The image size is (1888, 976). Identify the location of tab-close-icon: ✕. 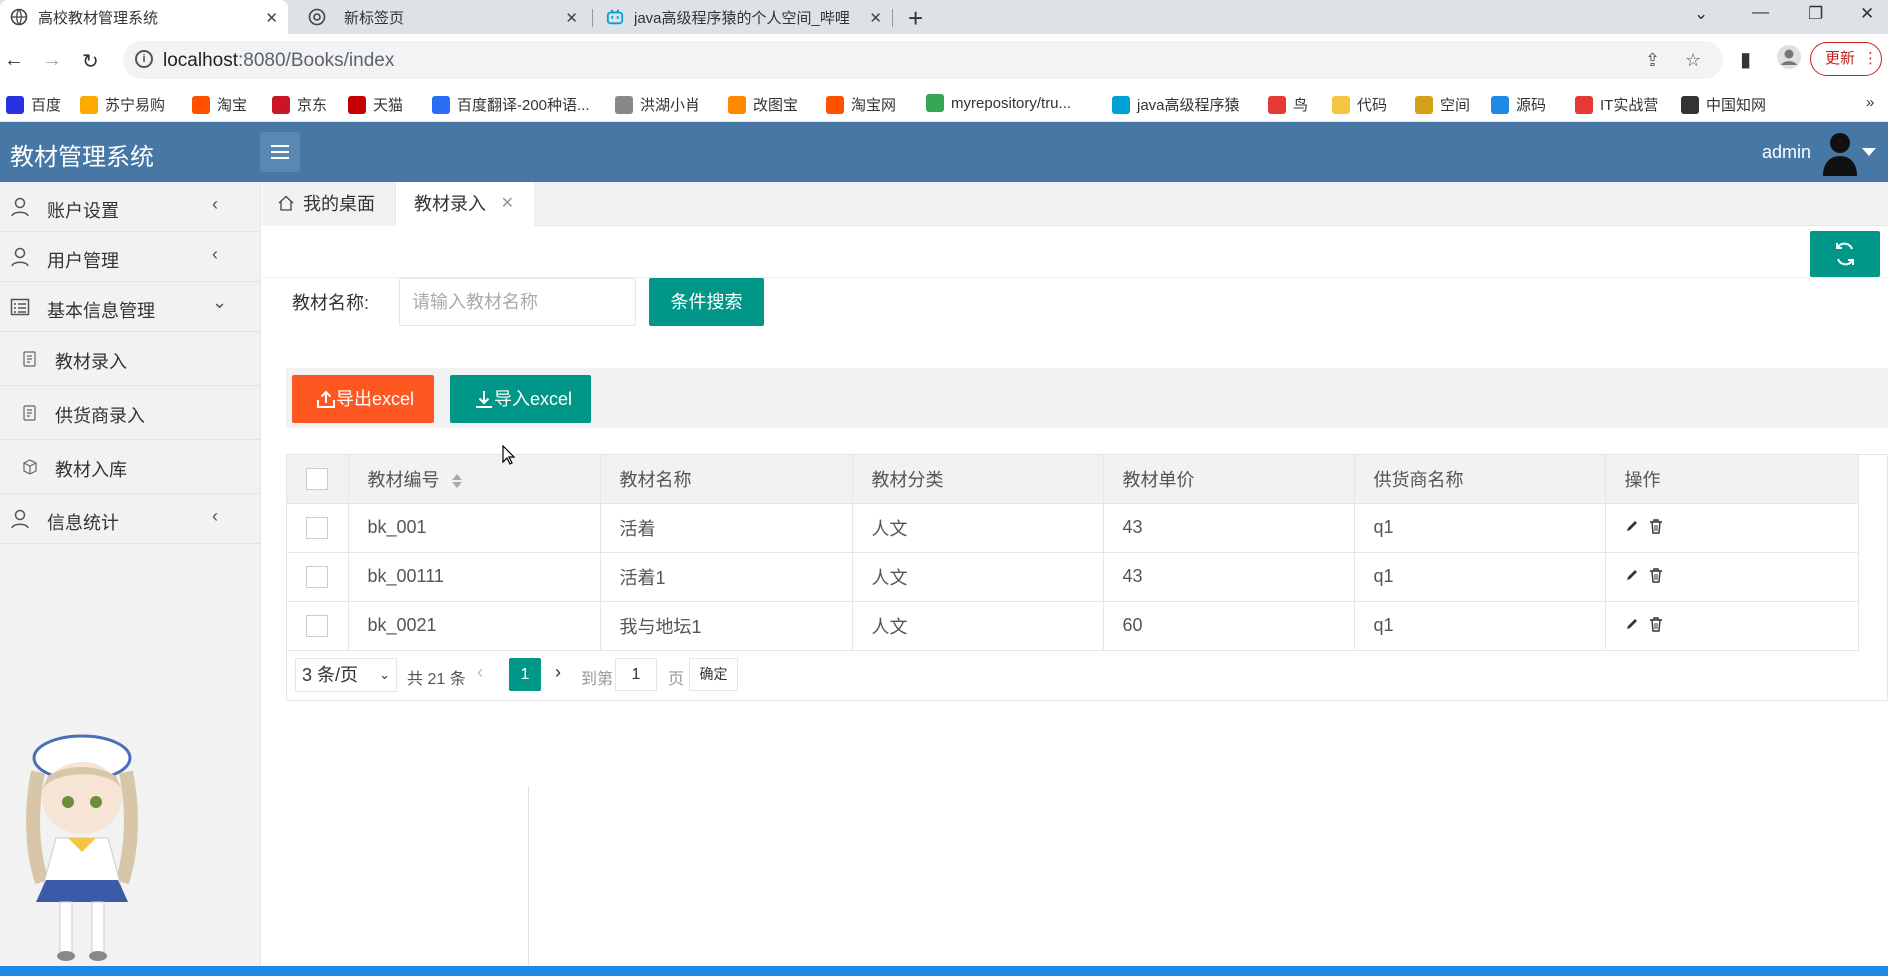
(507, 204).